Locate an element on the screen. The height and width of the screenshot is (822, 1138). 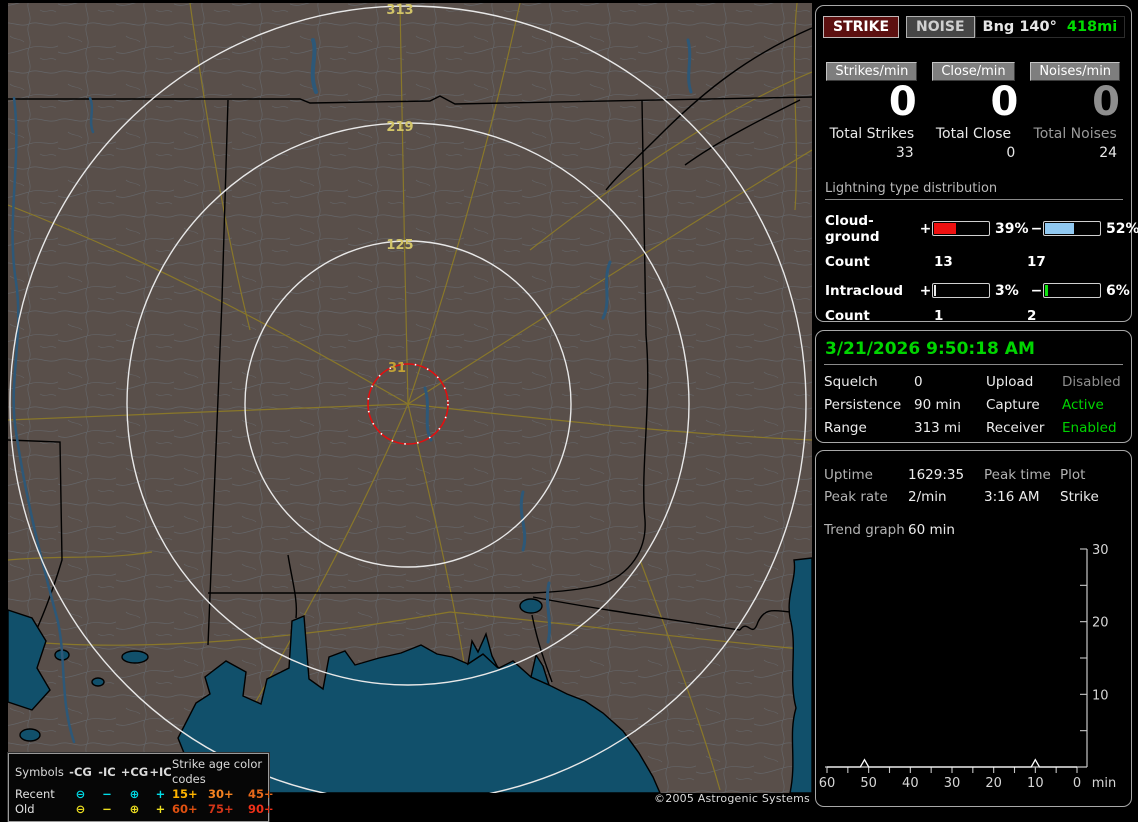
ic-plus-pct: 3% is located at coordinates (1007, 290).